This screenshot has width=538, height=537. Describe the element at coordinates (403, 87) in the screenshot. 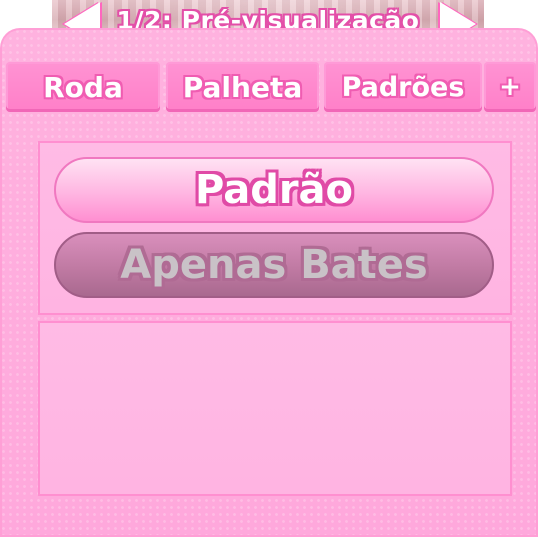

I see `tab-padroes: Padrões` at that location.